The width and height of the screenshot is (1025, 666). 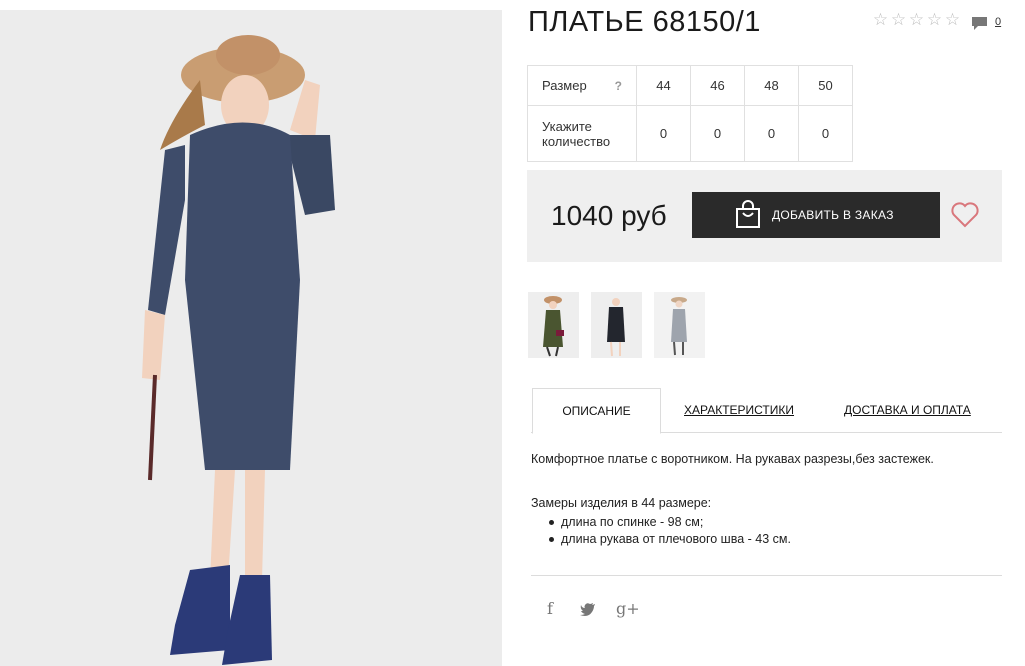 I want to click on photo-thumbnails, so click(x=616, y=325).